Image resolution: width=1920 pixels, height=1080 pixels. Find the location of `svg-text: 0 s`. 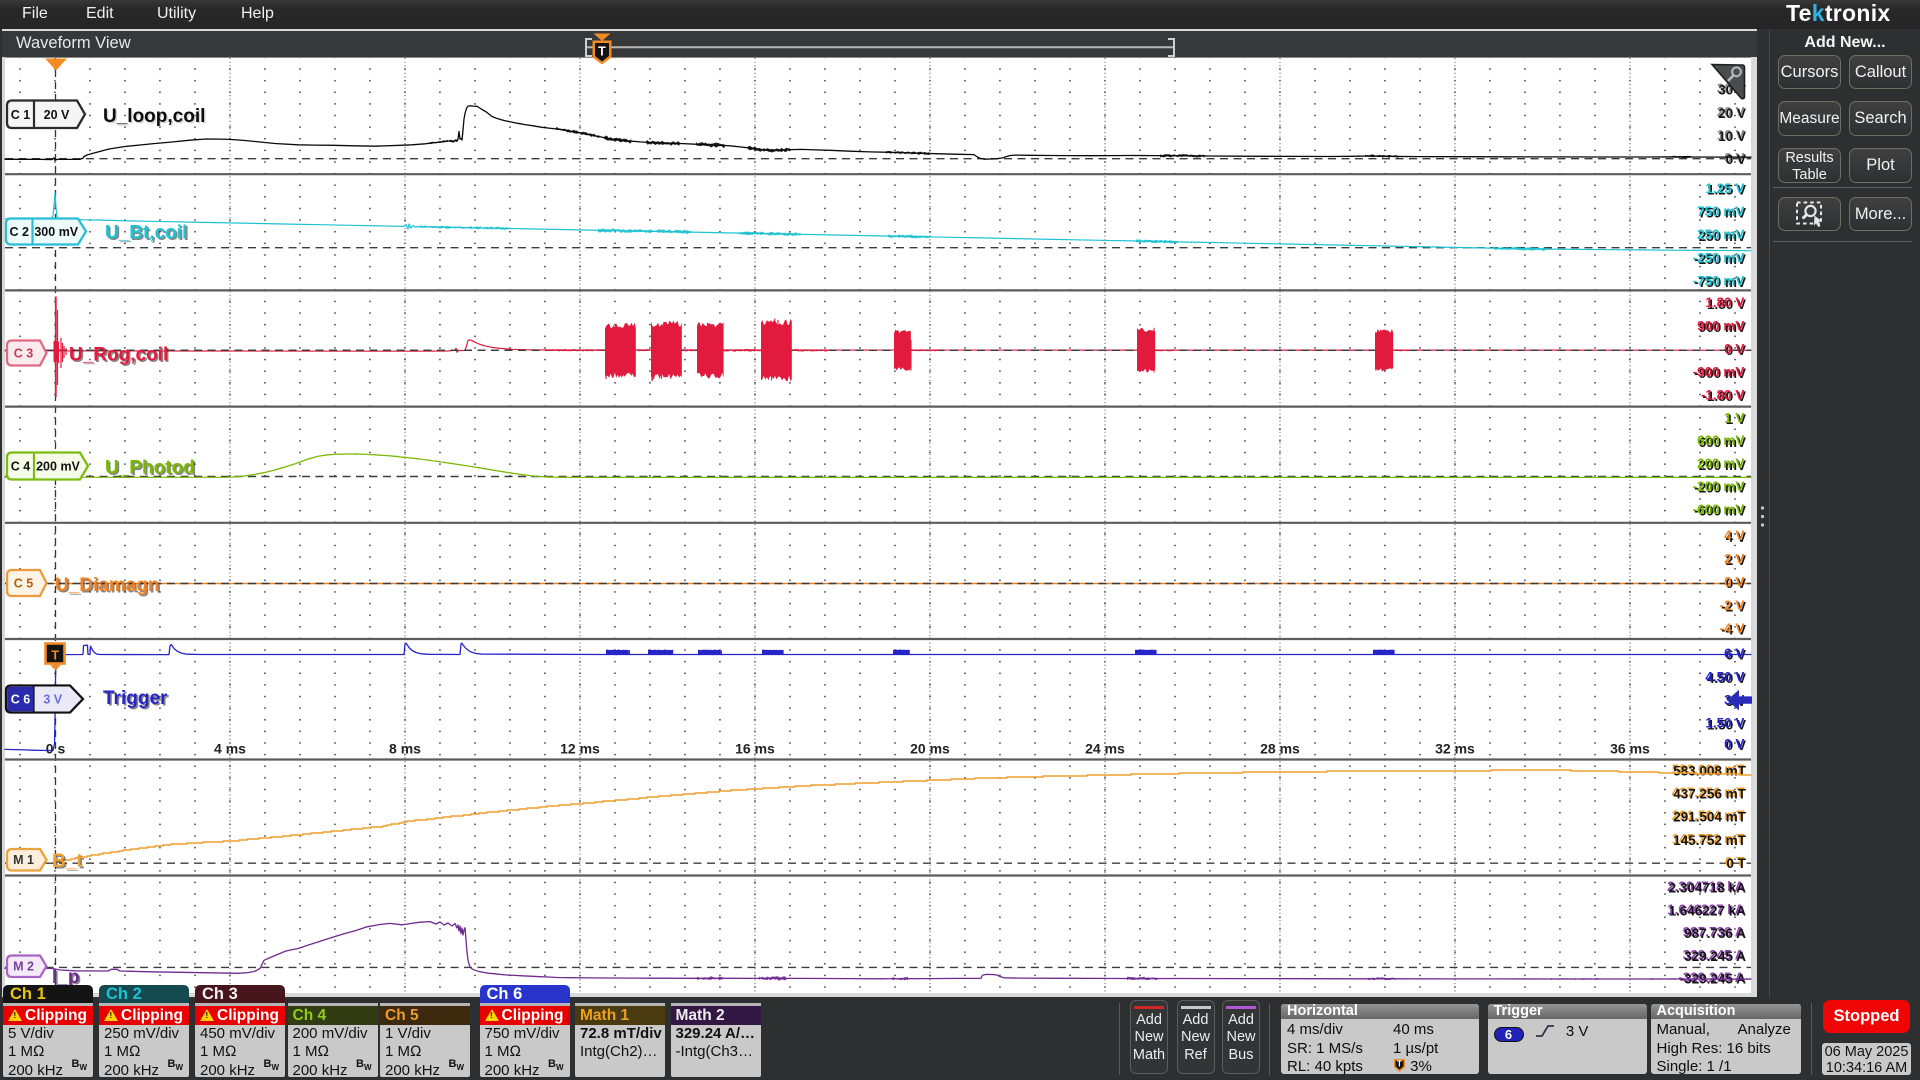

svg-text: 0 s is located at coordinates (56, 749).